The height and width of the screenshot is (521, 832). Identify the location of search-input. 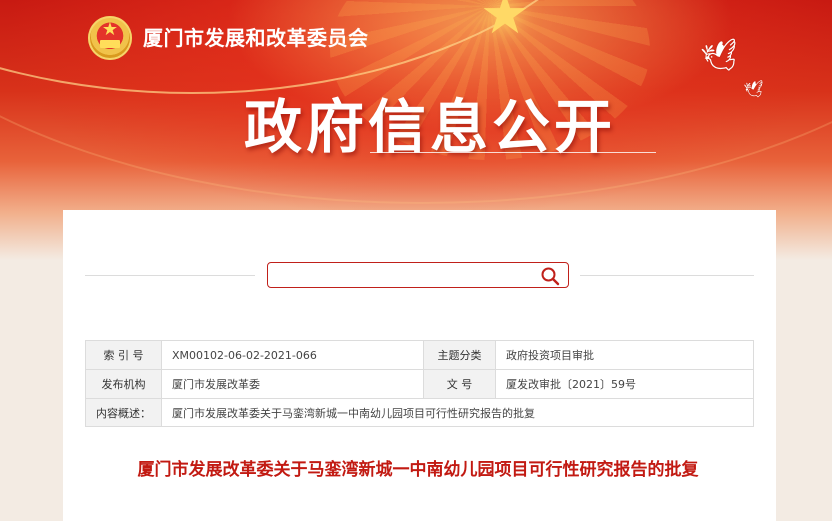
(405, 276).